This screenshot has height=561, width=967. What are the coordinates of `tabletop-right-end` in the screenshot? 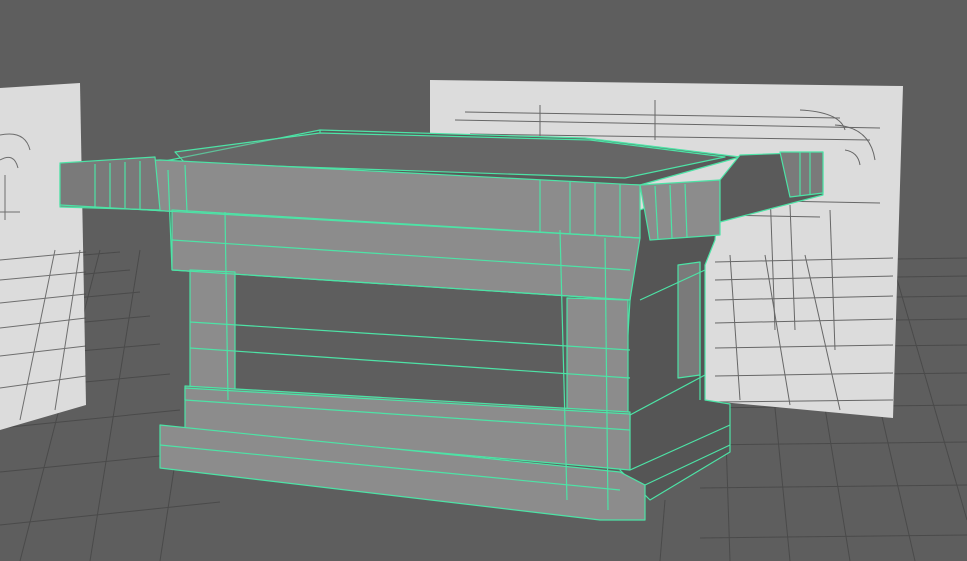 It's located at (680, 210).